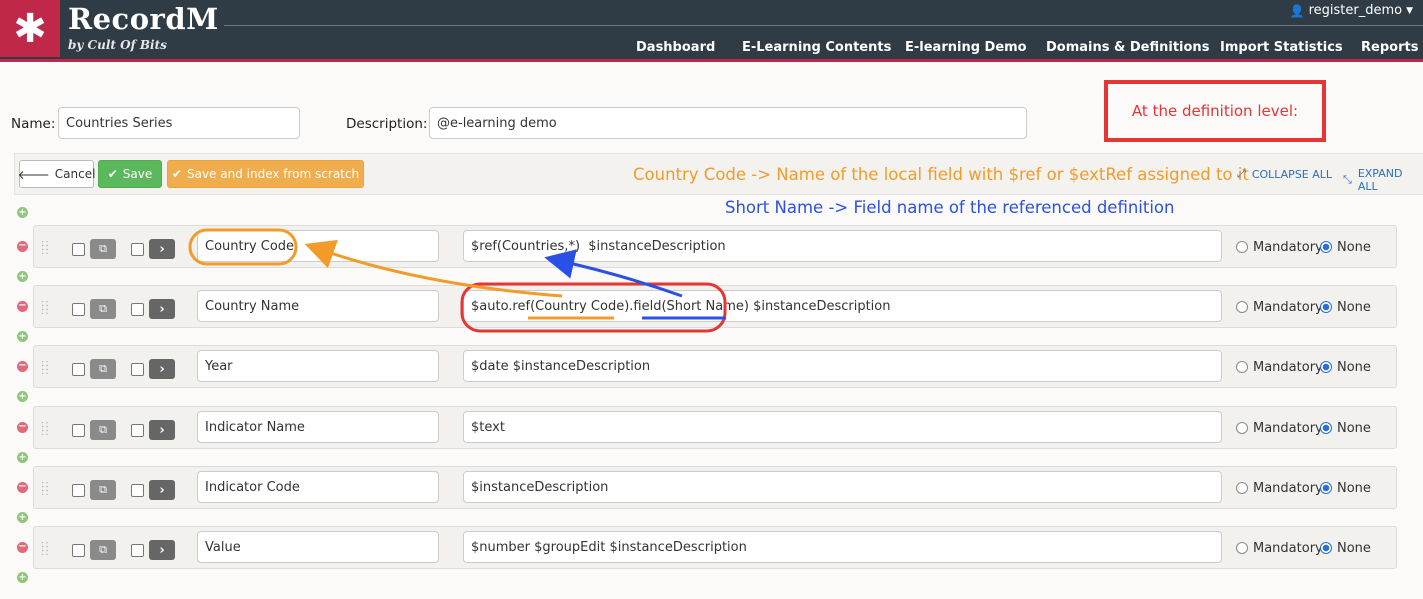  I want to click on nav-elearning-demo: E-learning Demo, so click(966, 47).